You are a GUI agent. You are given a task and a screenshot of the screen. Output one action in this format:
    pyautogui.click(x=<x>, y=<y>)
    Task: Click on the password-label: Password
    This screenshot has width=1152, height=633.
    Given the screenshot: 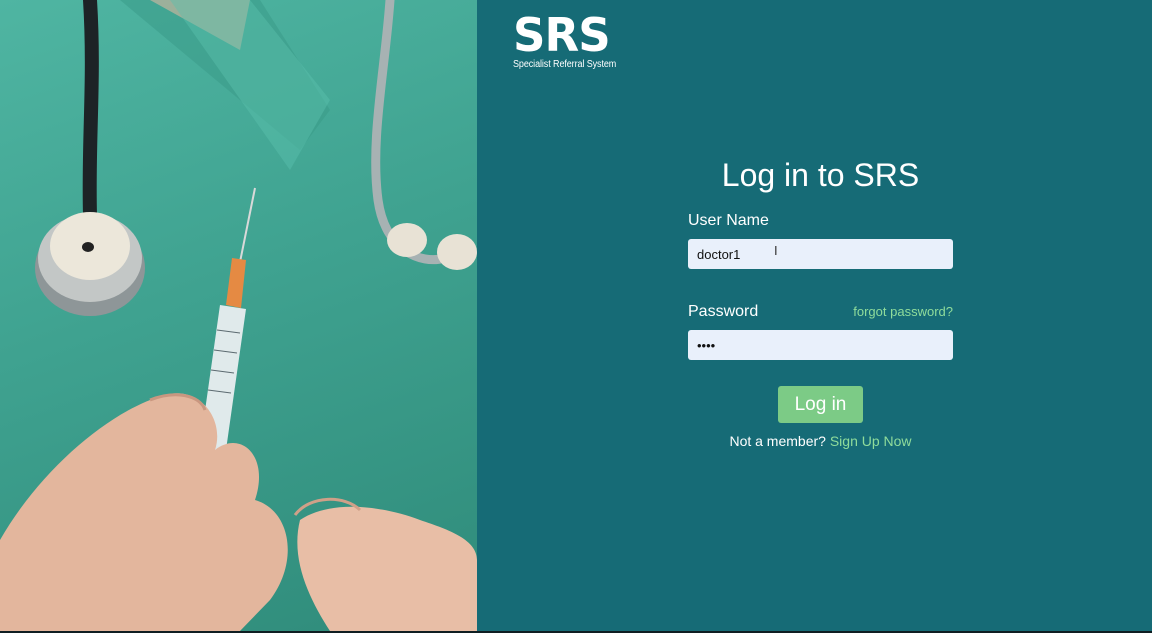 What is the action you would take?
    pyautogui.click(x=723, y=311)
    